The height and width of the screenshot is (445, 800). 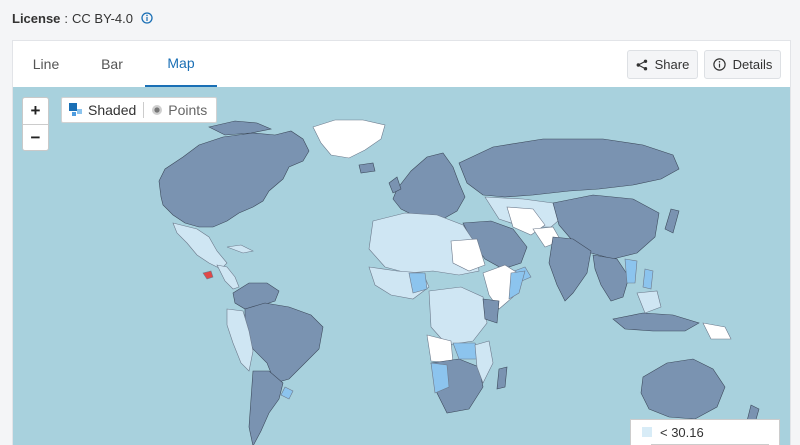 I want to click on shaded-option: Shaded, so click(x=102, y=110).